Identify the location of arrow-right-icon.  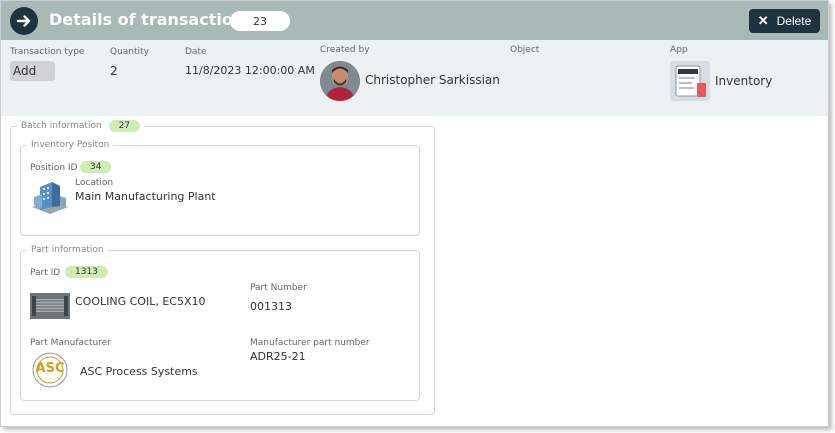
(23, 21).